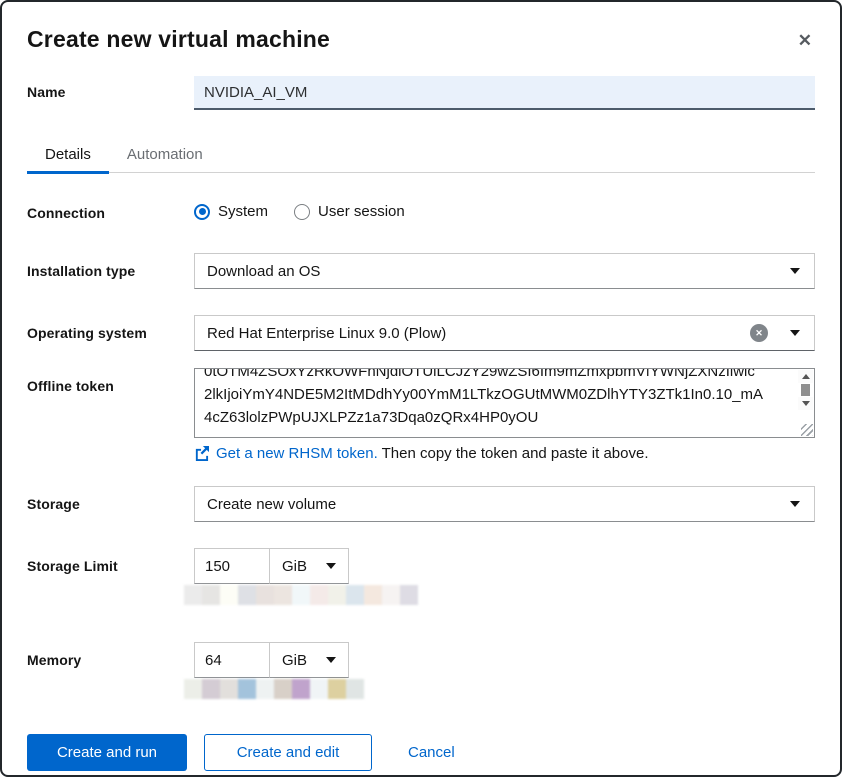  Describe the element at coordinates (264, 271) in the screenshot. I see `installation-type-value: Download an OS` at that location.